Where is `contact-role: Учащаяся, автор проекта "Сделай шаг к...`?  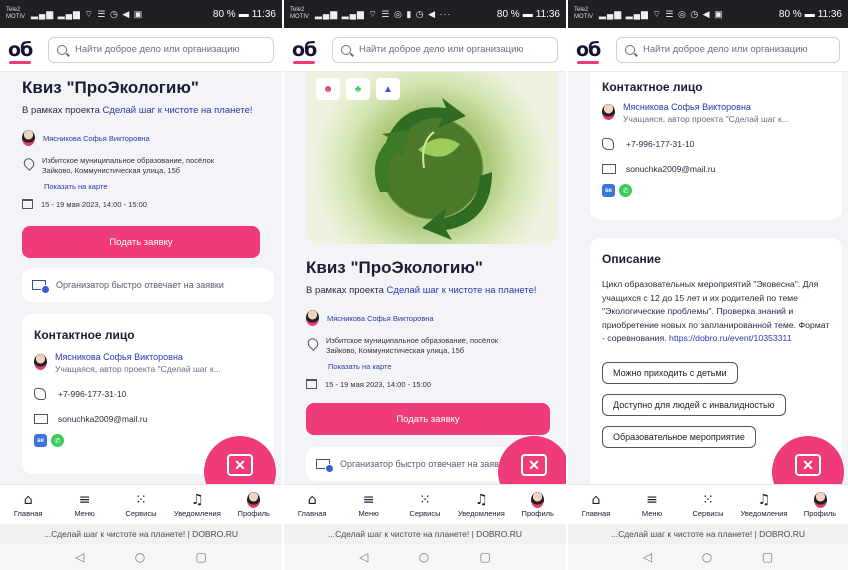
contact-role: Учащаяся, автор проекта "Сделай шаг к... is located at coordinates (706, 119).